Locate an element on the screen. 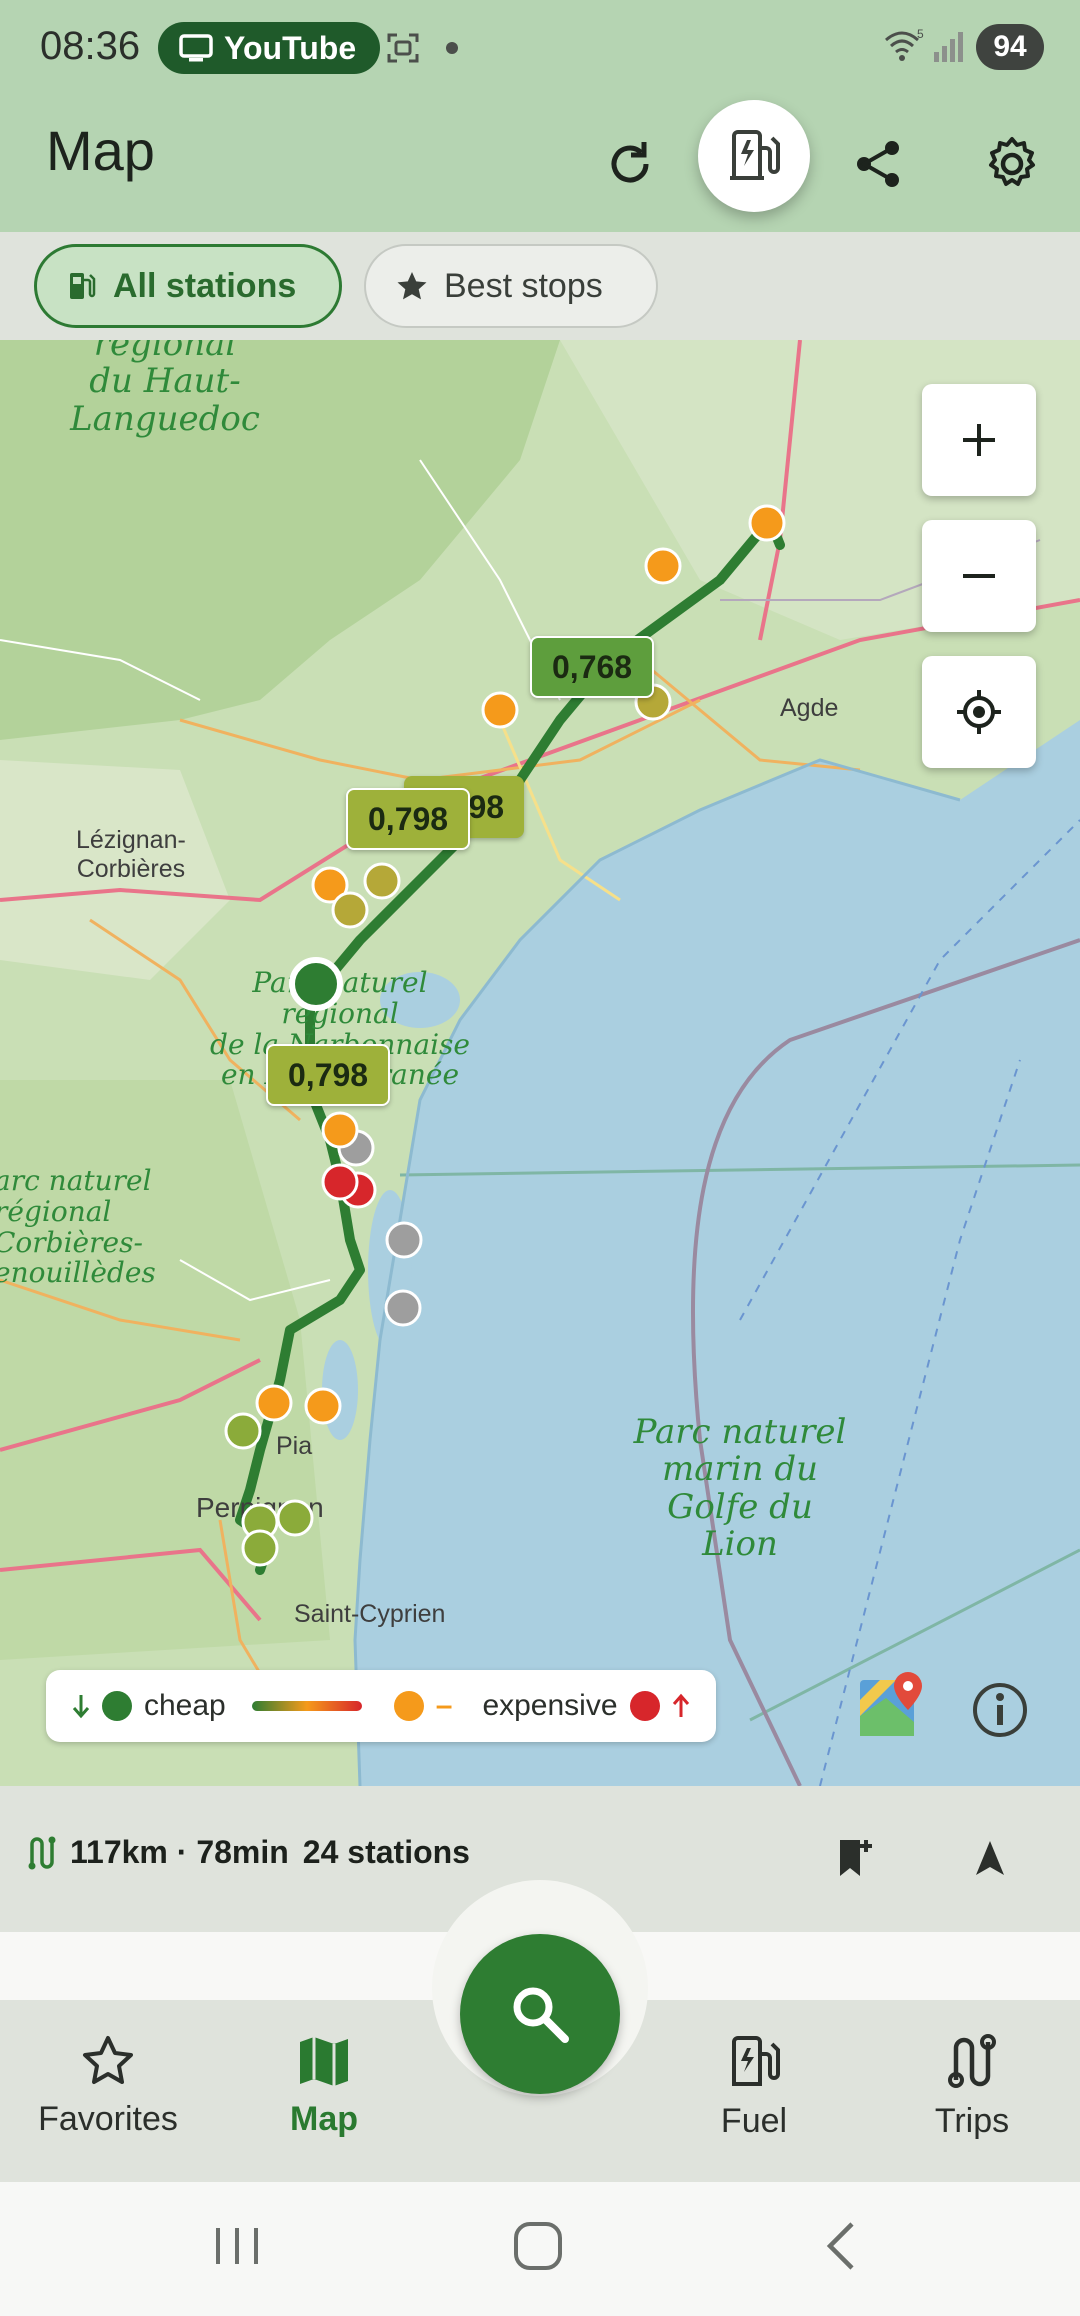  search-fab is located at coordinates (540, 2014).